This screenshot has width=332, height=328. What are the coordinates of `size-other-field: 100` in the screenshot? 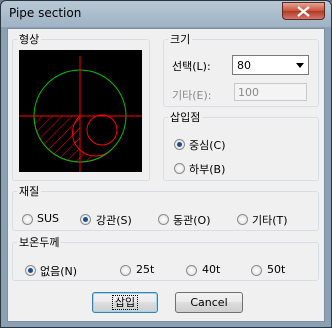 It's located at (270, 92).